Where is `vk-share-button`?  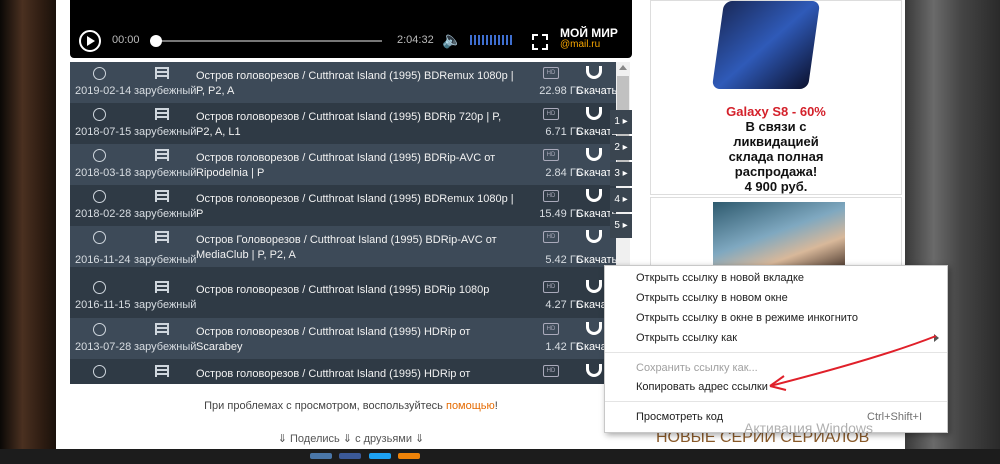
vk-share-button is located at coordinates (321, 456).